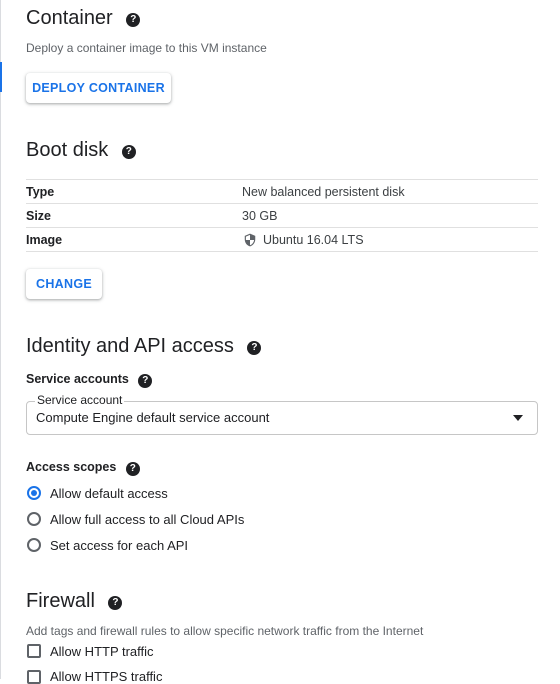 The image size is (560, 684). I want to click on shield-icon, so click(250, 240).